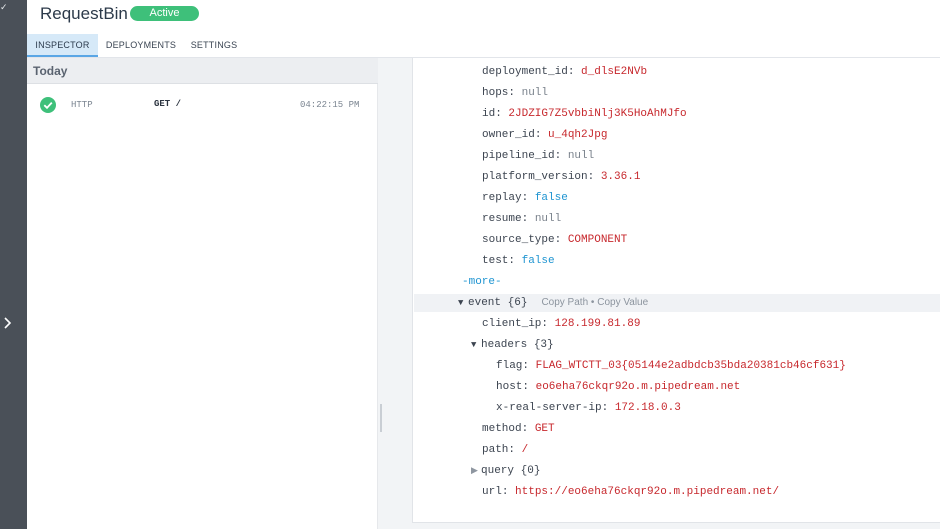  I want to click on field-pipeline-id: pipeline_id: null, so click(538, 156).